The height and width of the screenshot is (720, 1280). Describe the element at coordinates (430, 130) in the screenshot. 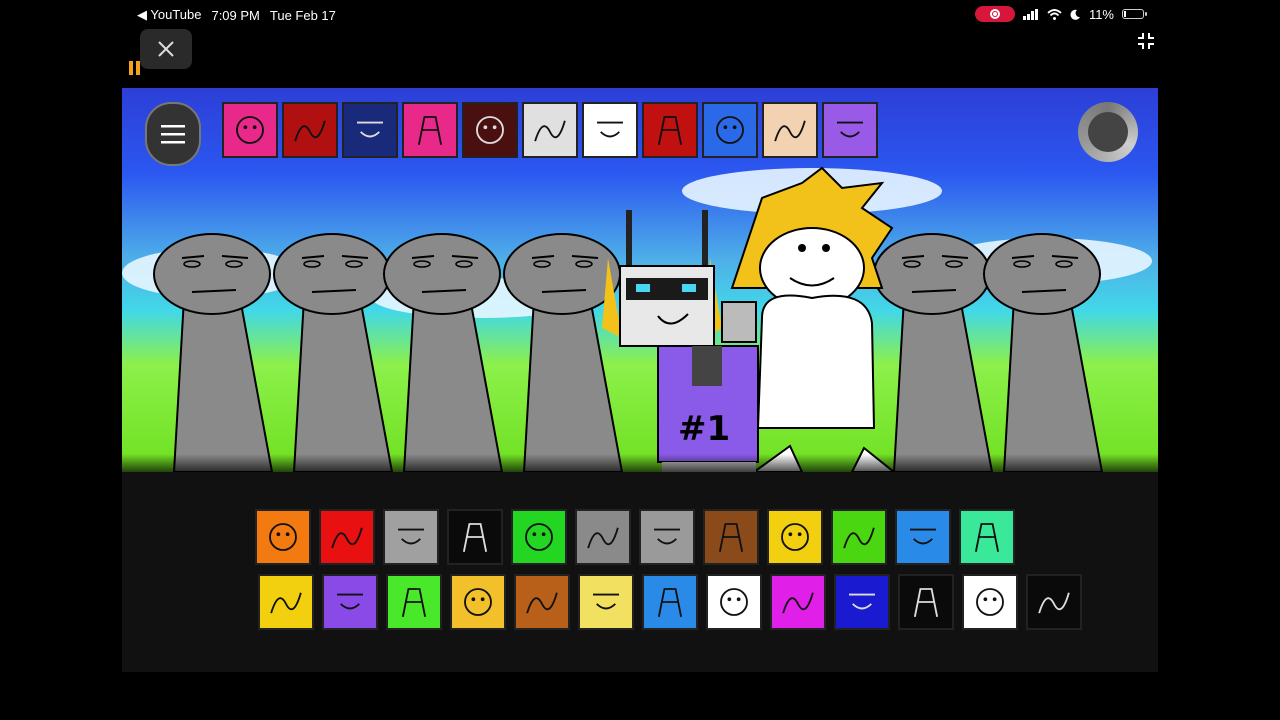

I see `gray-face-icon` at that location.